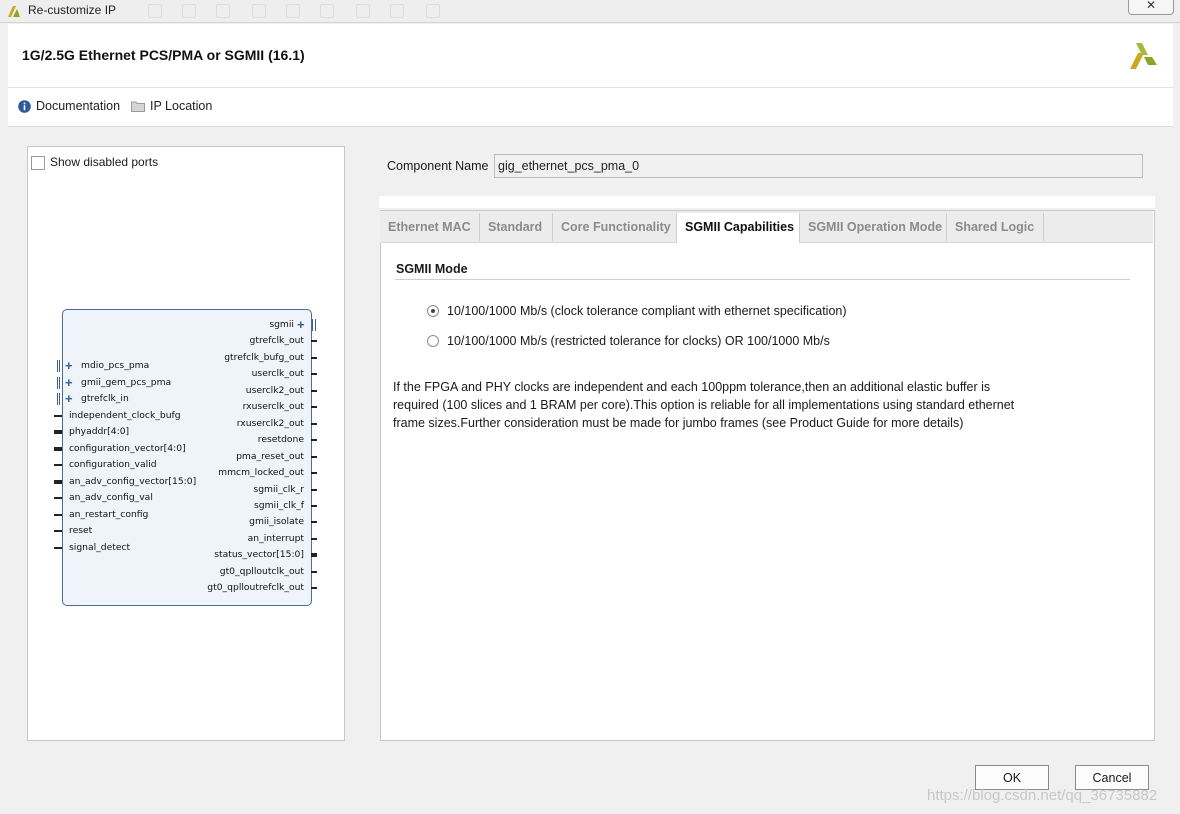  I want to click on port-label: gt0_qplloutrefclk_out, so click(255, 587).